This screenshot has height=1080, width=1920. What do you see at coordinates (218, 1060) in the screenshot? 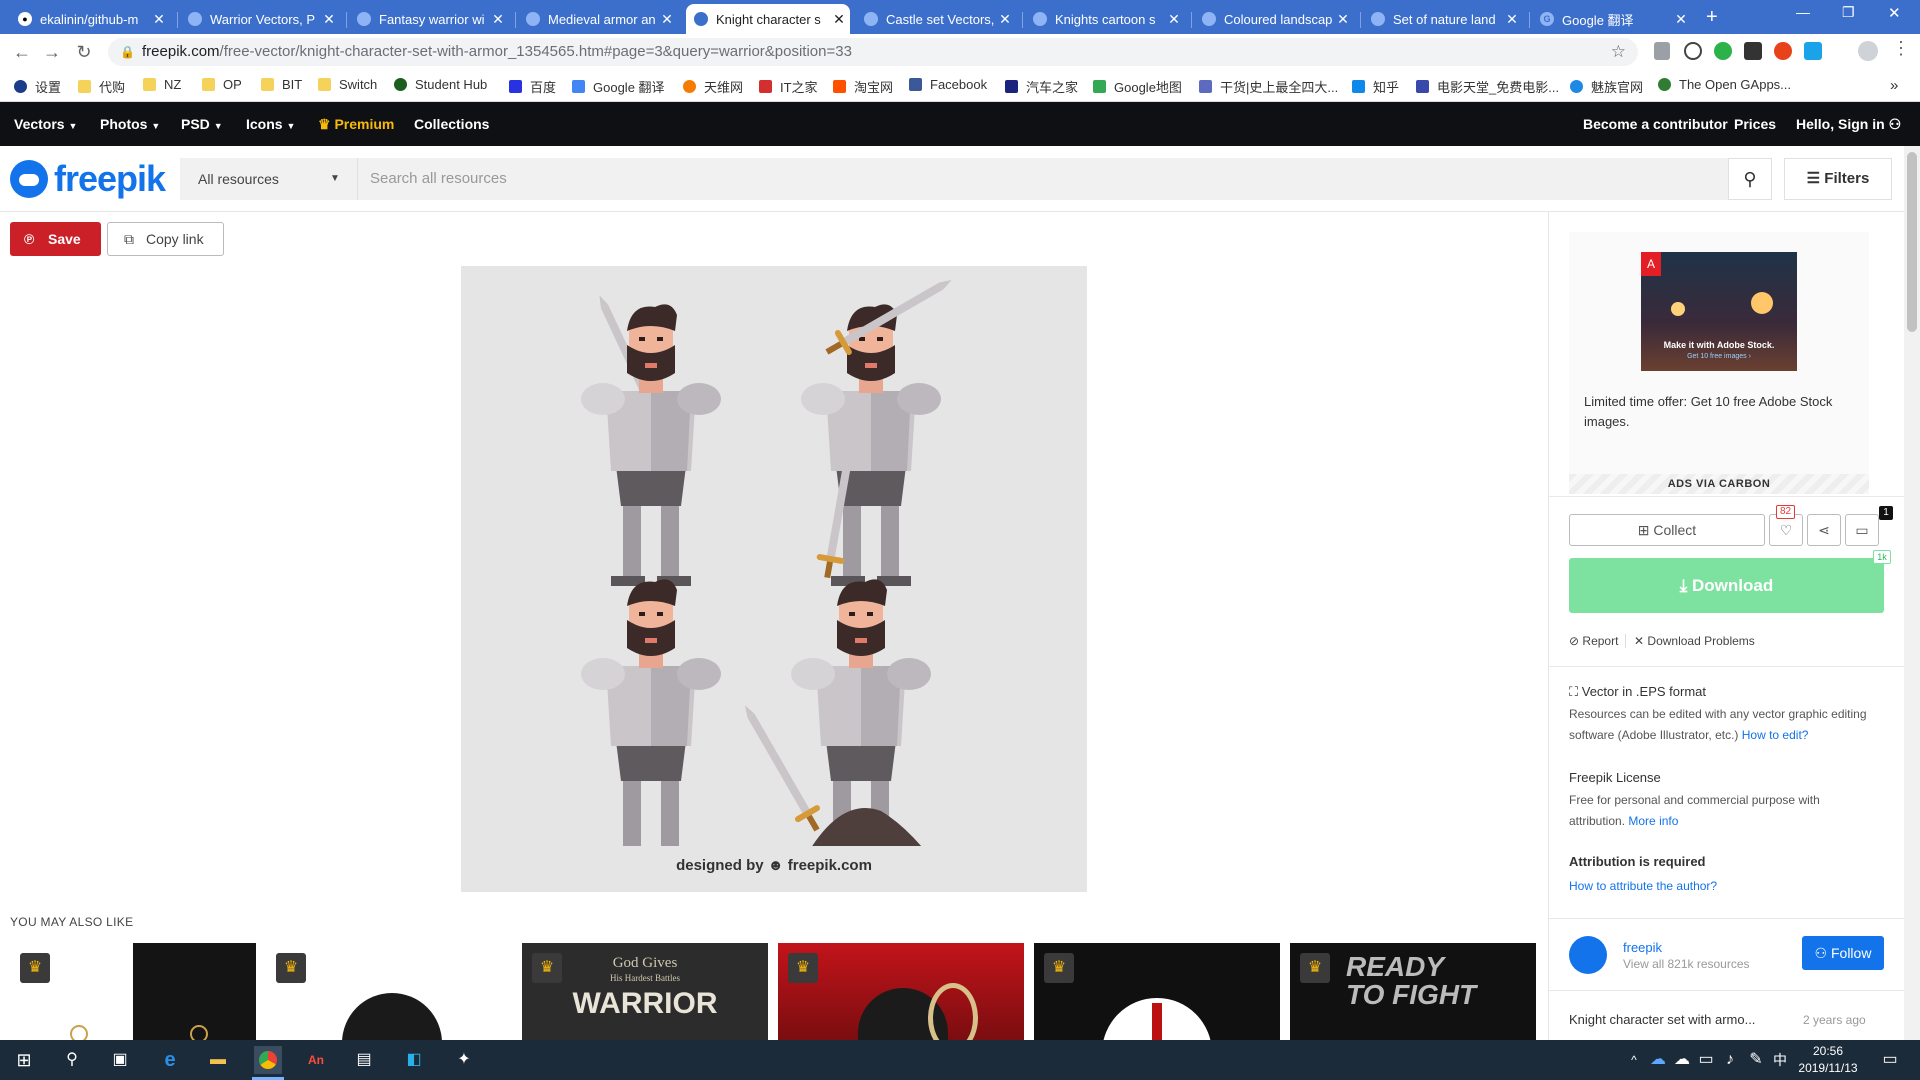
I see `file-explorer-icon: ▬` at bounding box center [218, 1060].